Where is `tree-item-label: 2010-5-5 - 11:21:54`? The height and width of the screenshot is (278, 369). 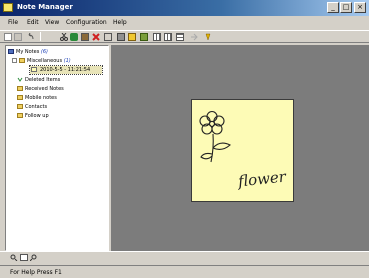
tree-item-label: 2010-5-5 - 11:21:54 is located at coordinates (65, 70).